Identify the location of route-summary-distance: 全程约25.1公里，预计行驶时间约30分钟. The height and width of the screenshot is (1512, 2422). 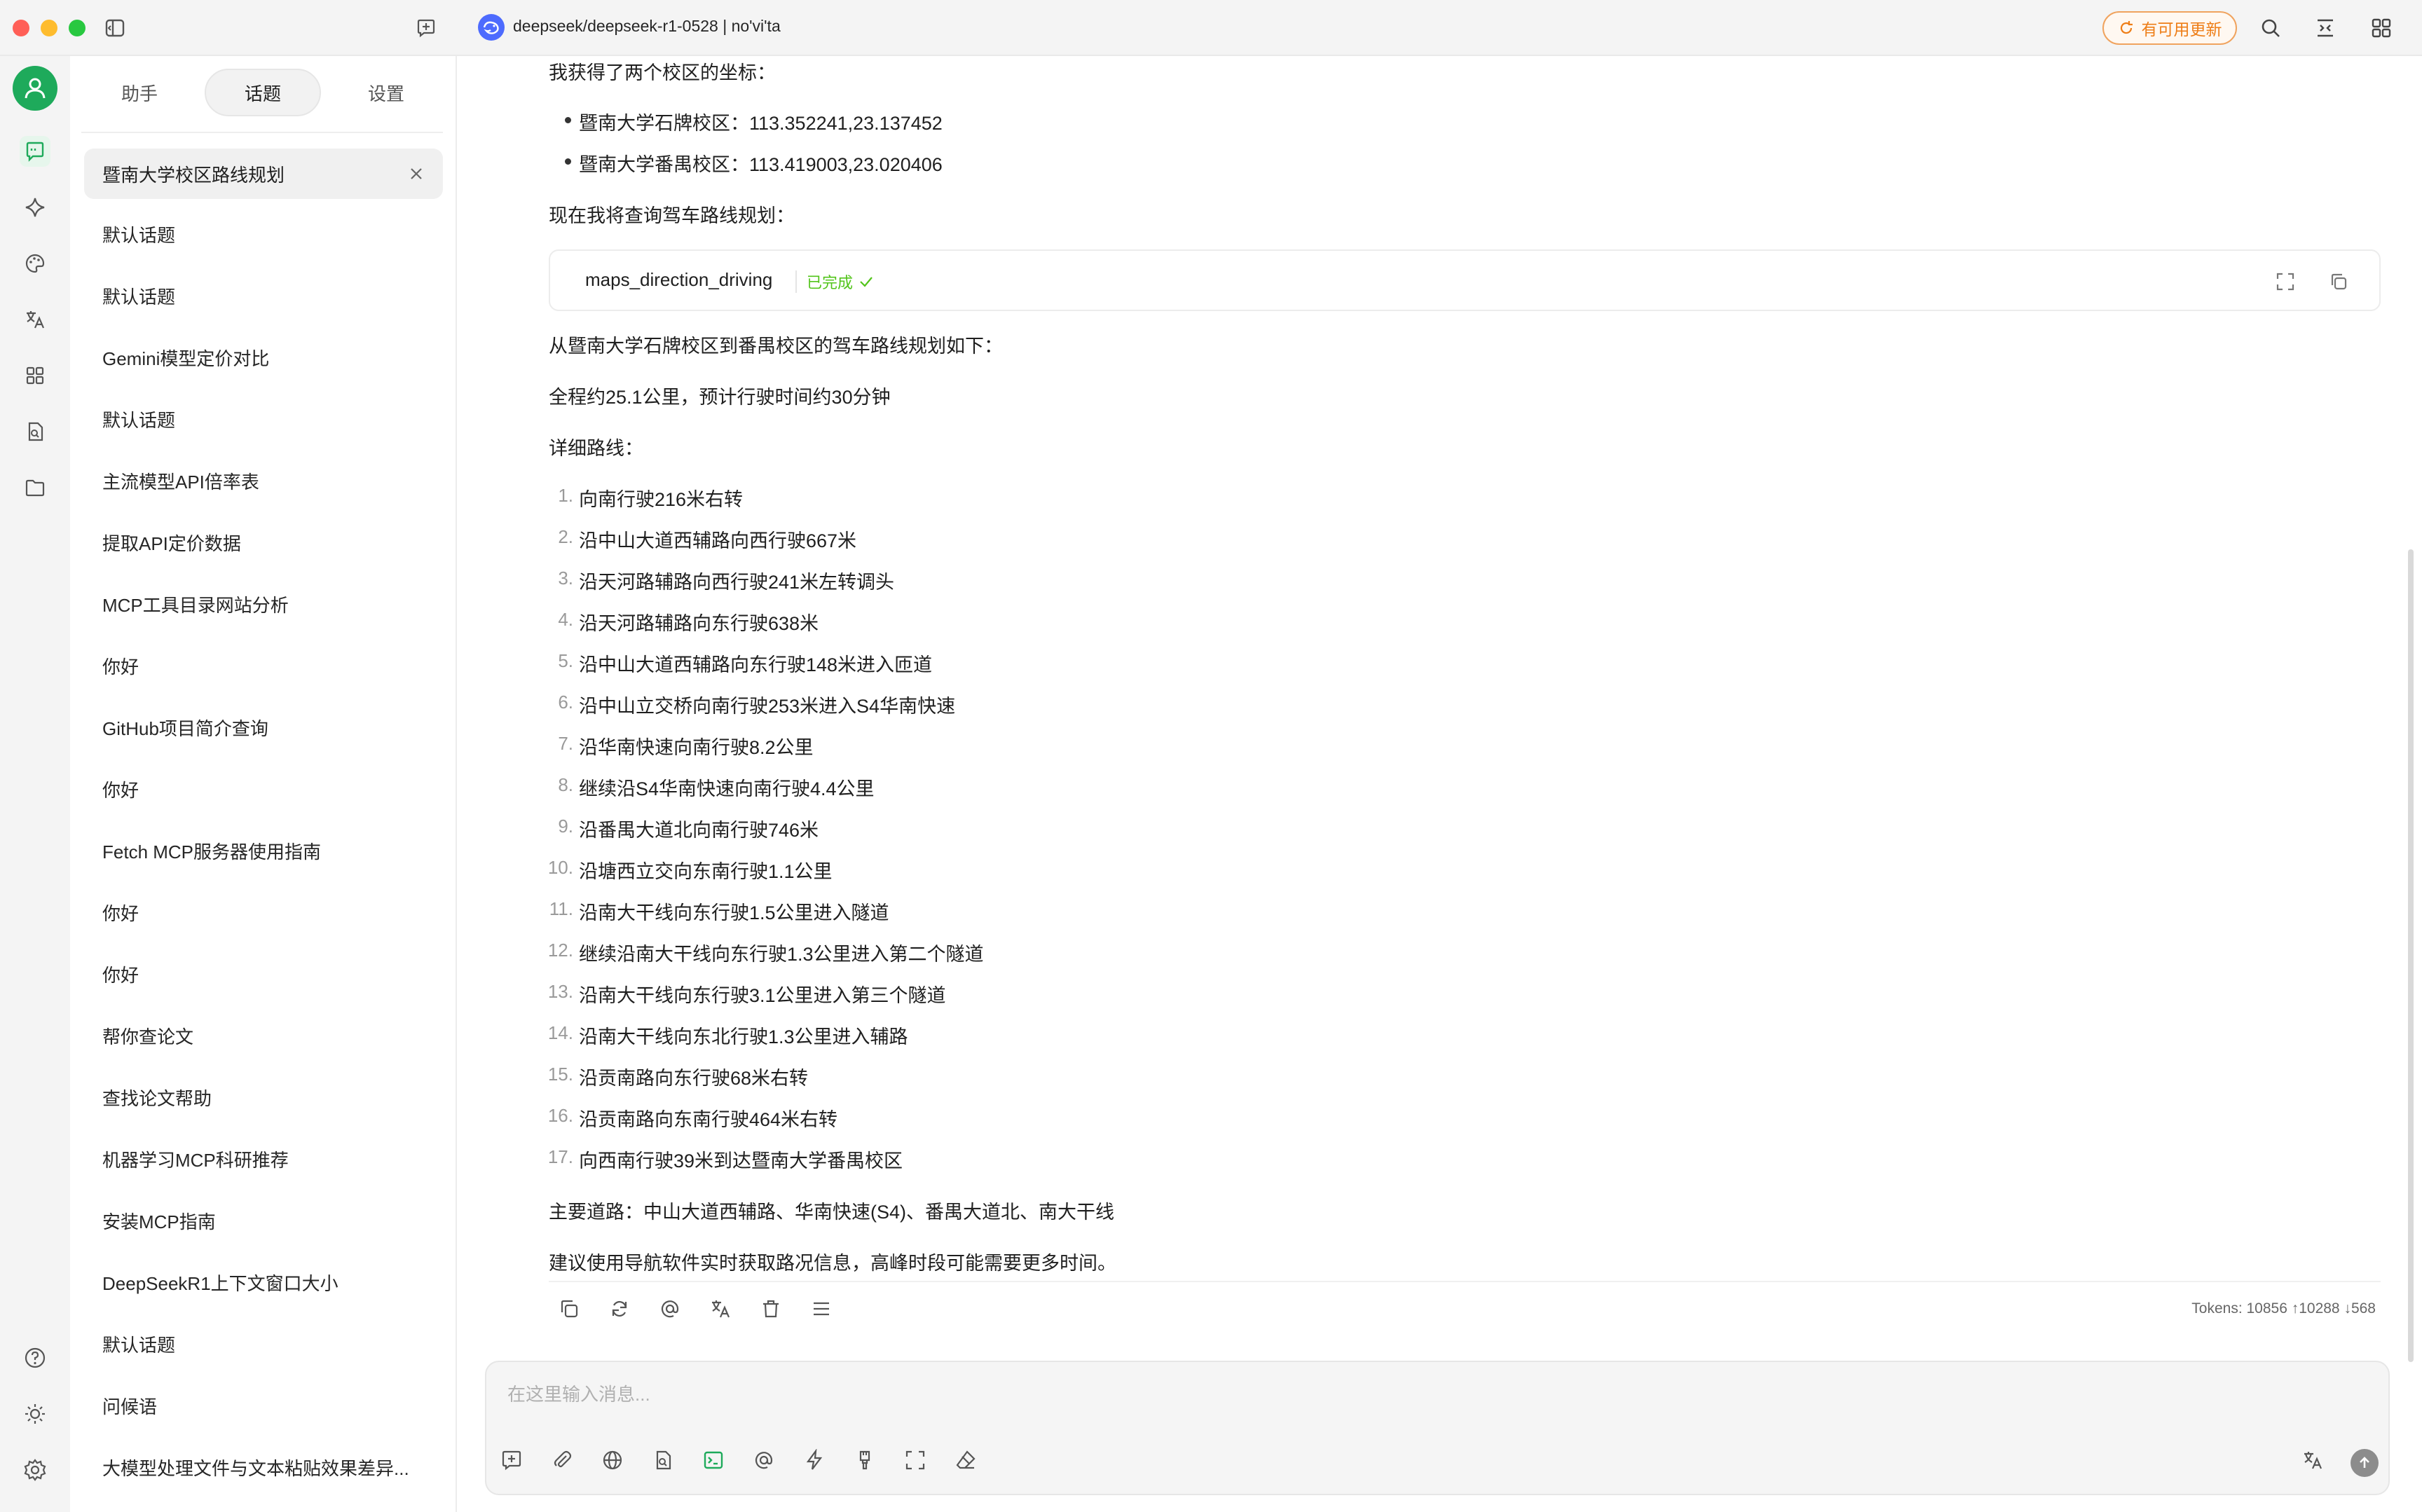
(720, 397).